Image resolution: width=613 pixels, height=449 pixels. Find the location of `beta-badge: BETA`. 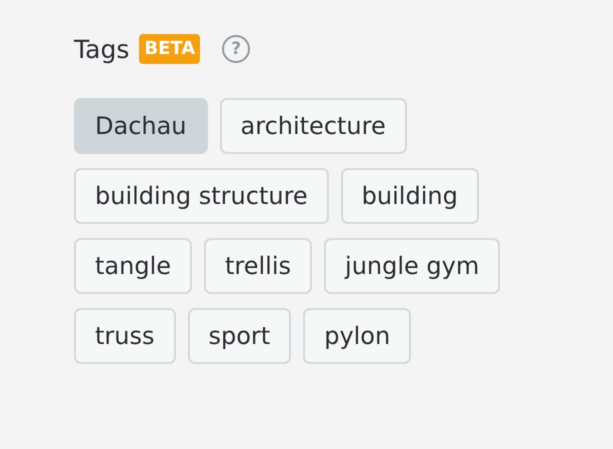

beta-badge: BETA is located at coordinates (169, 49).